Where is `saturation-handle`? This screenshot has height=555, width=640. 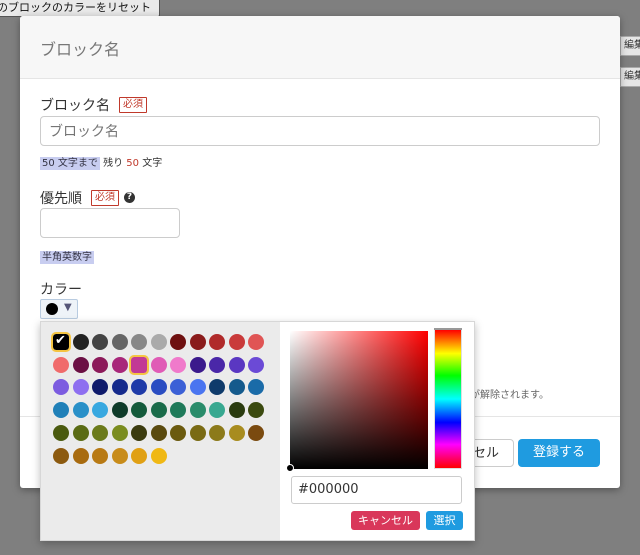
saturation-handle is located at coordinates (290, 468).